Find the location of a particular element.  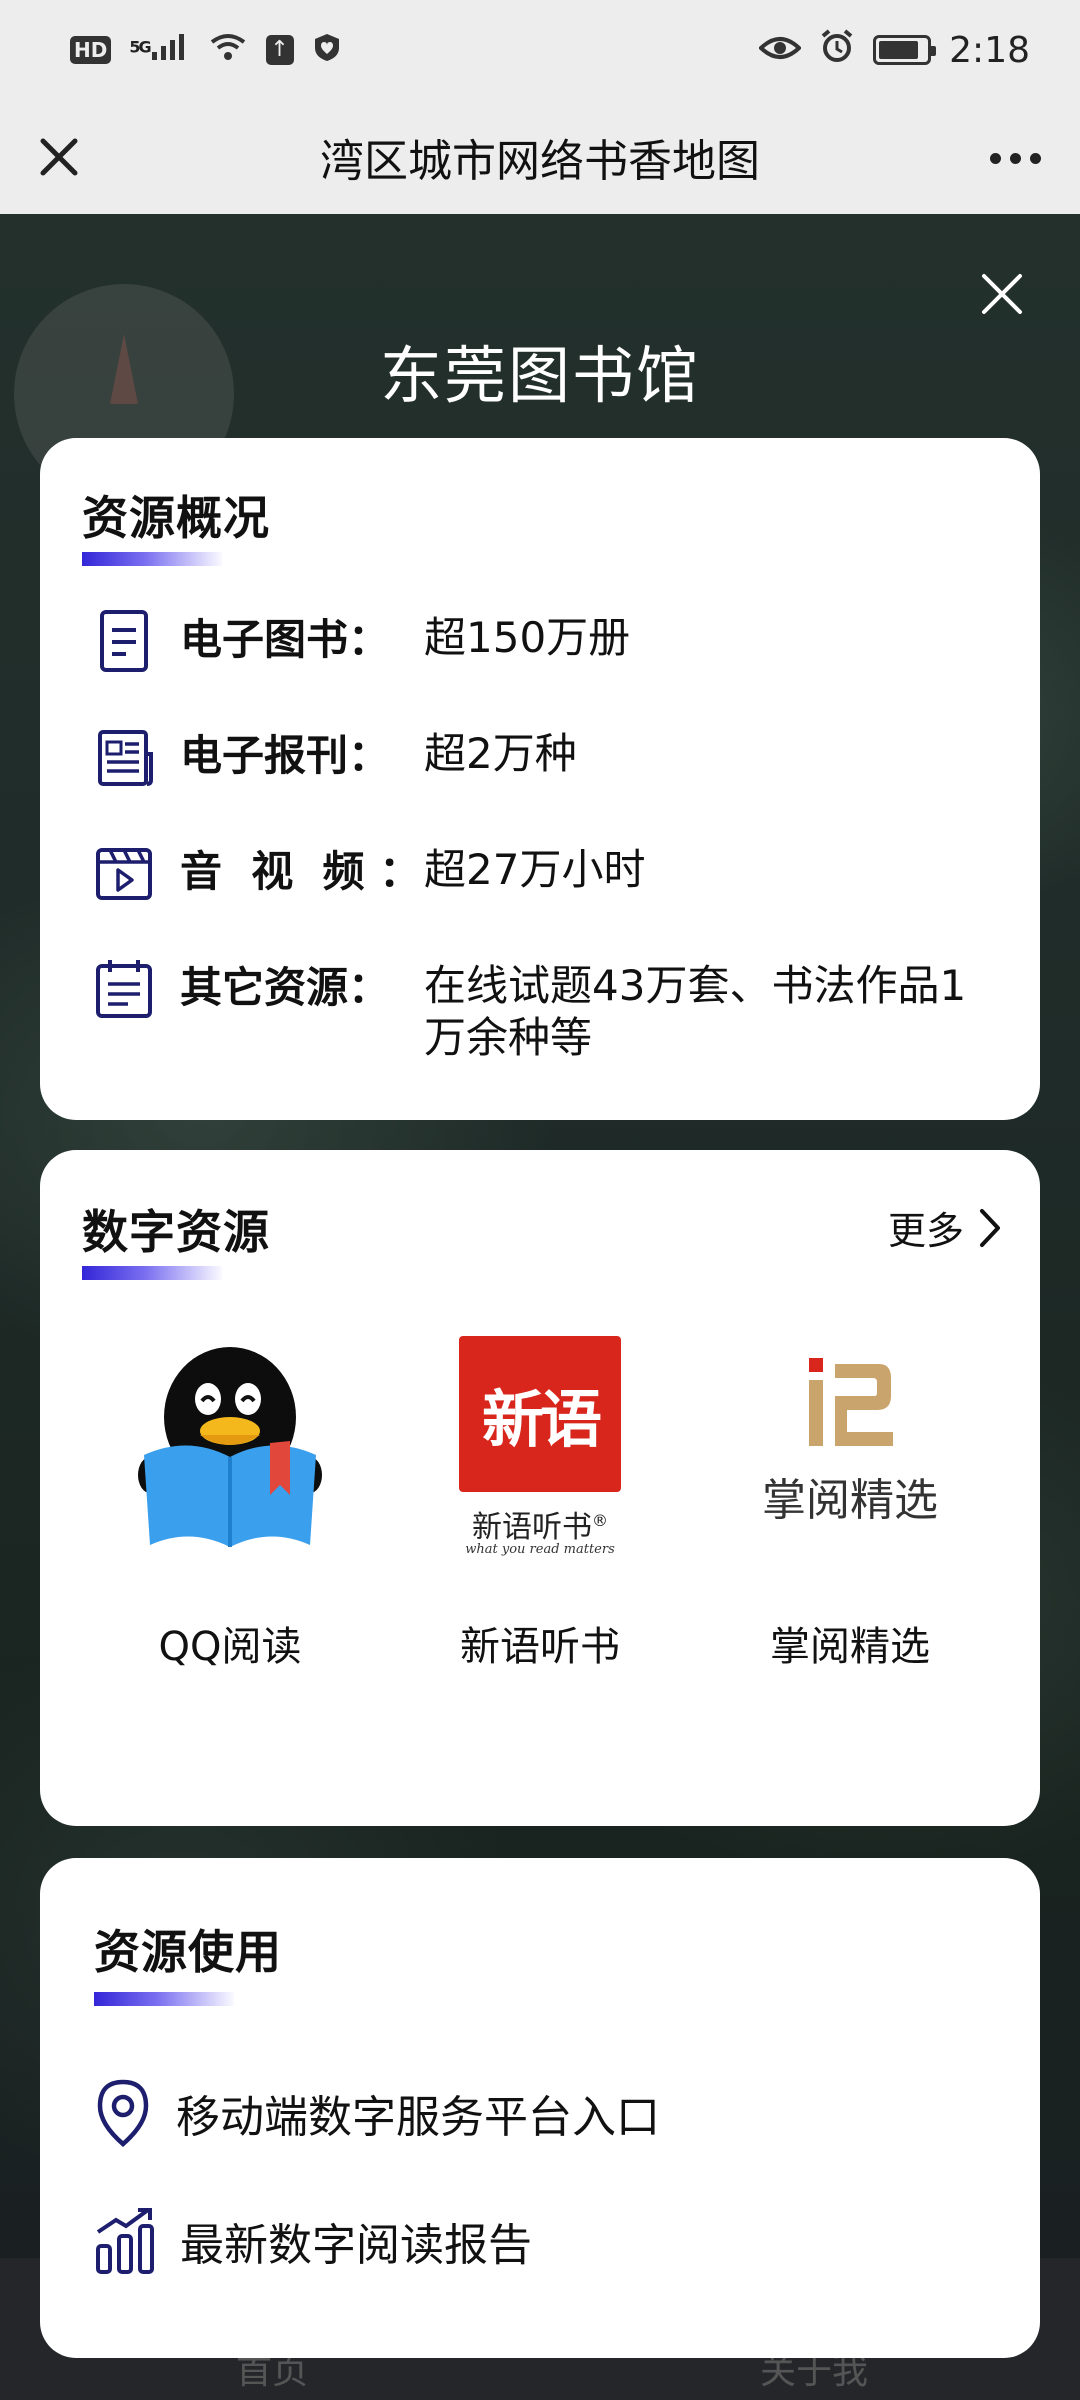

battery-icon is located at coordinates (905, 50).